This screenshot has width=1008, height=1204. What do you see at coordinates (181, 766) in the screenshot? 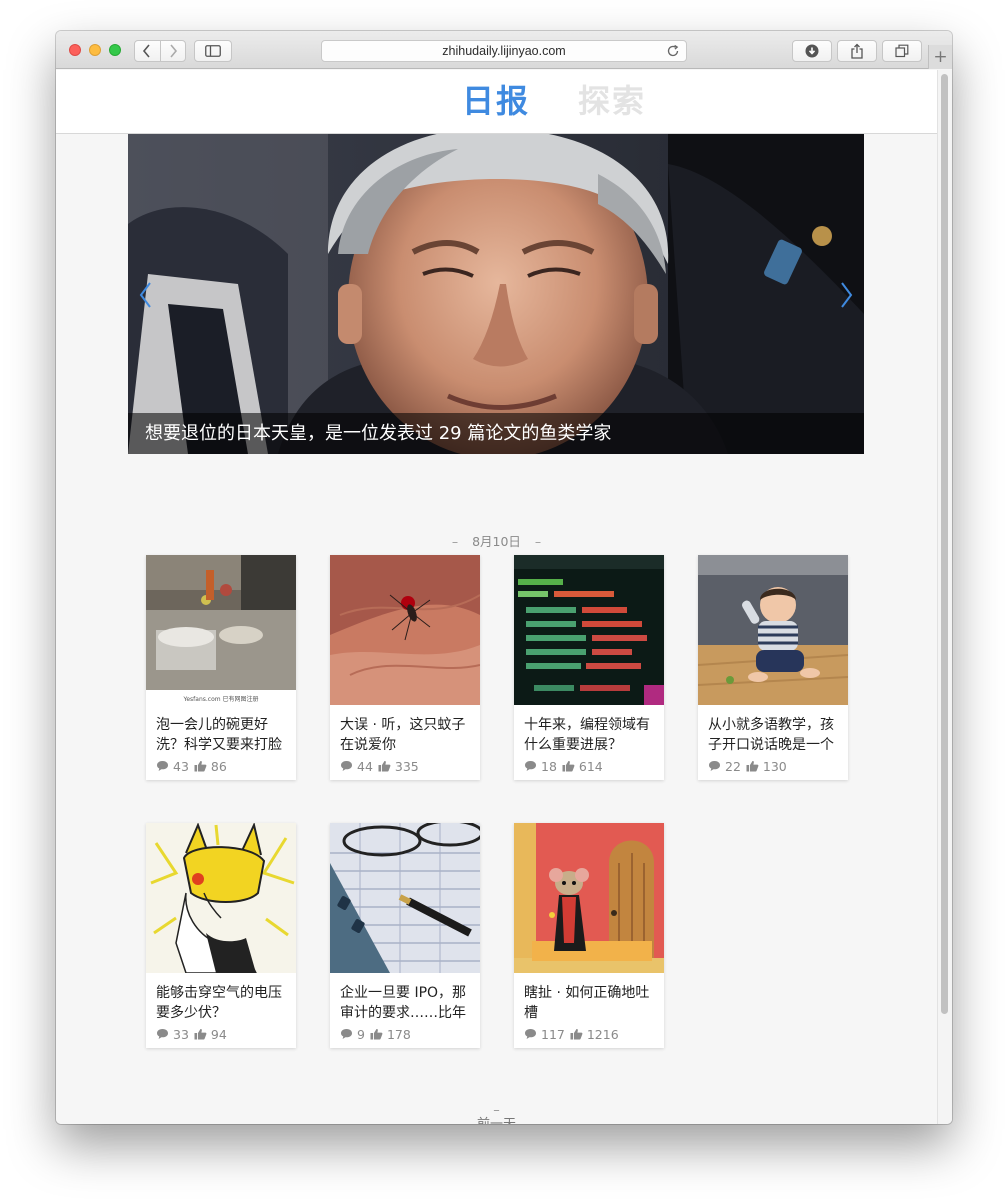
I see `comment-count: 43` at bounding box center [181, 766].